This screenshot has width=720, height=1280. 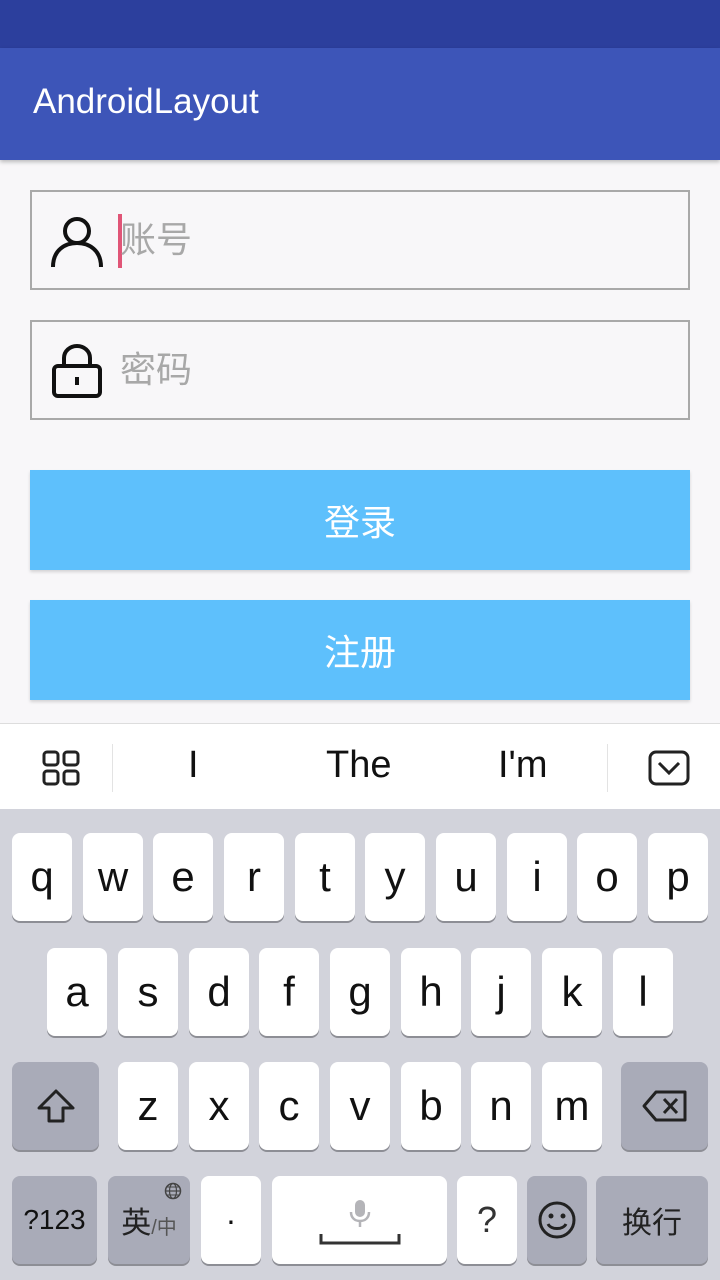 I want to click on register-button: 注册, so click(x=360, y=650).